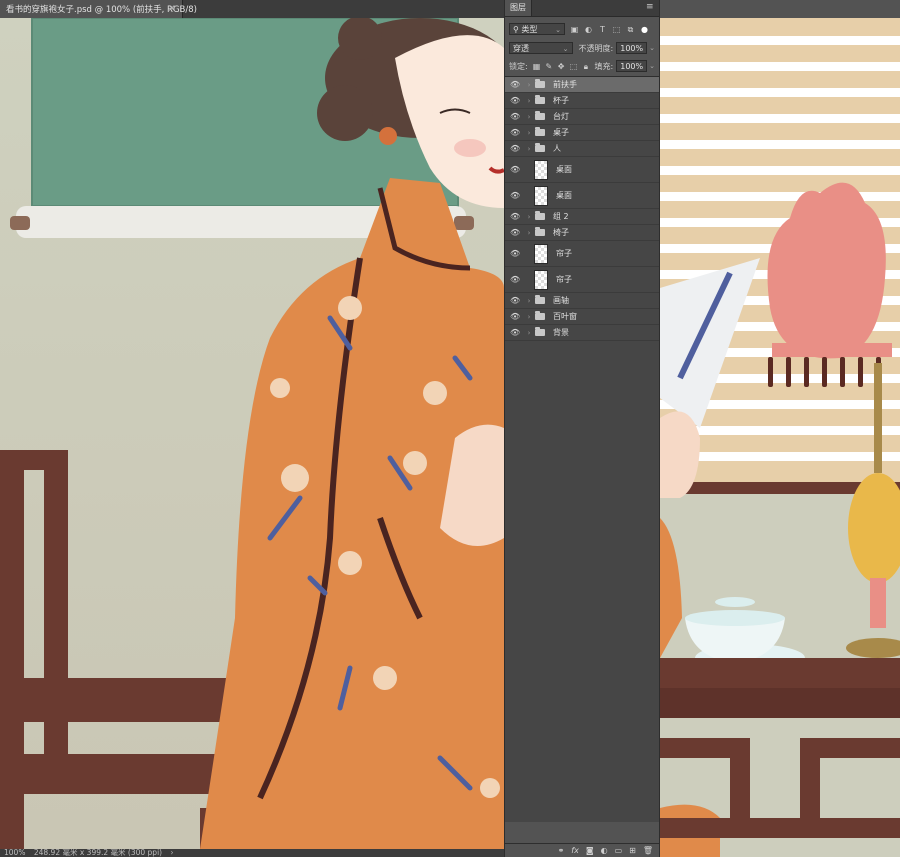  Describe the element at coordinates (582, 101) in the screenshot. I see `layer-row: 👁︎ › 杯子` at that location.